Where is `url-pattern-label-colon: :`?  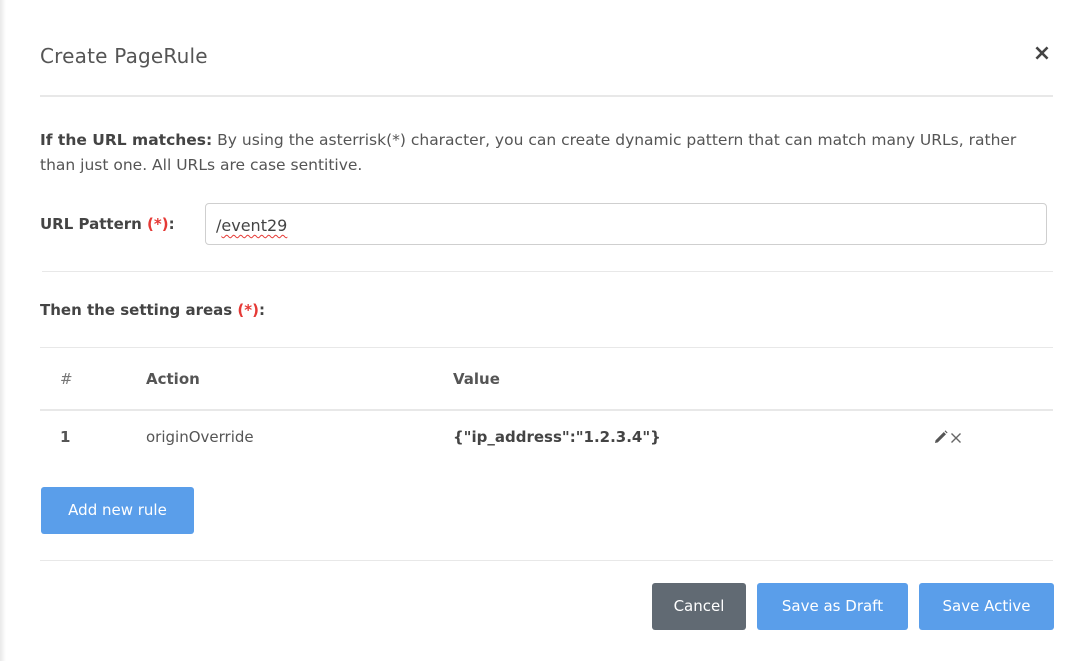
url-pattern-label-colon: : is located at coordinates (171, 224).